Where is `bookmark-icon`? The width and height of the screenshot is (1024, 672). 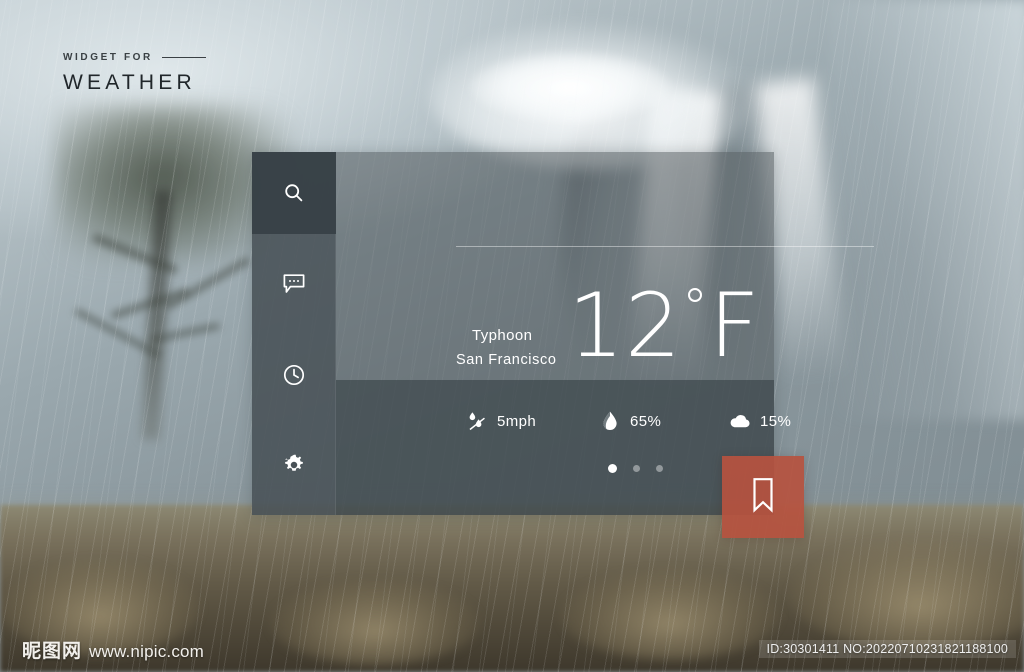
bookmark-icon is located at coordinates (763, 497).